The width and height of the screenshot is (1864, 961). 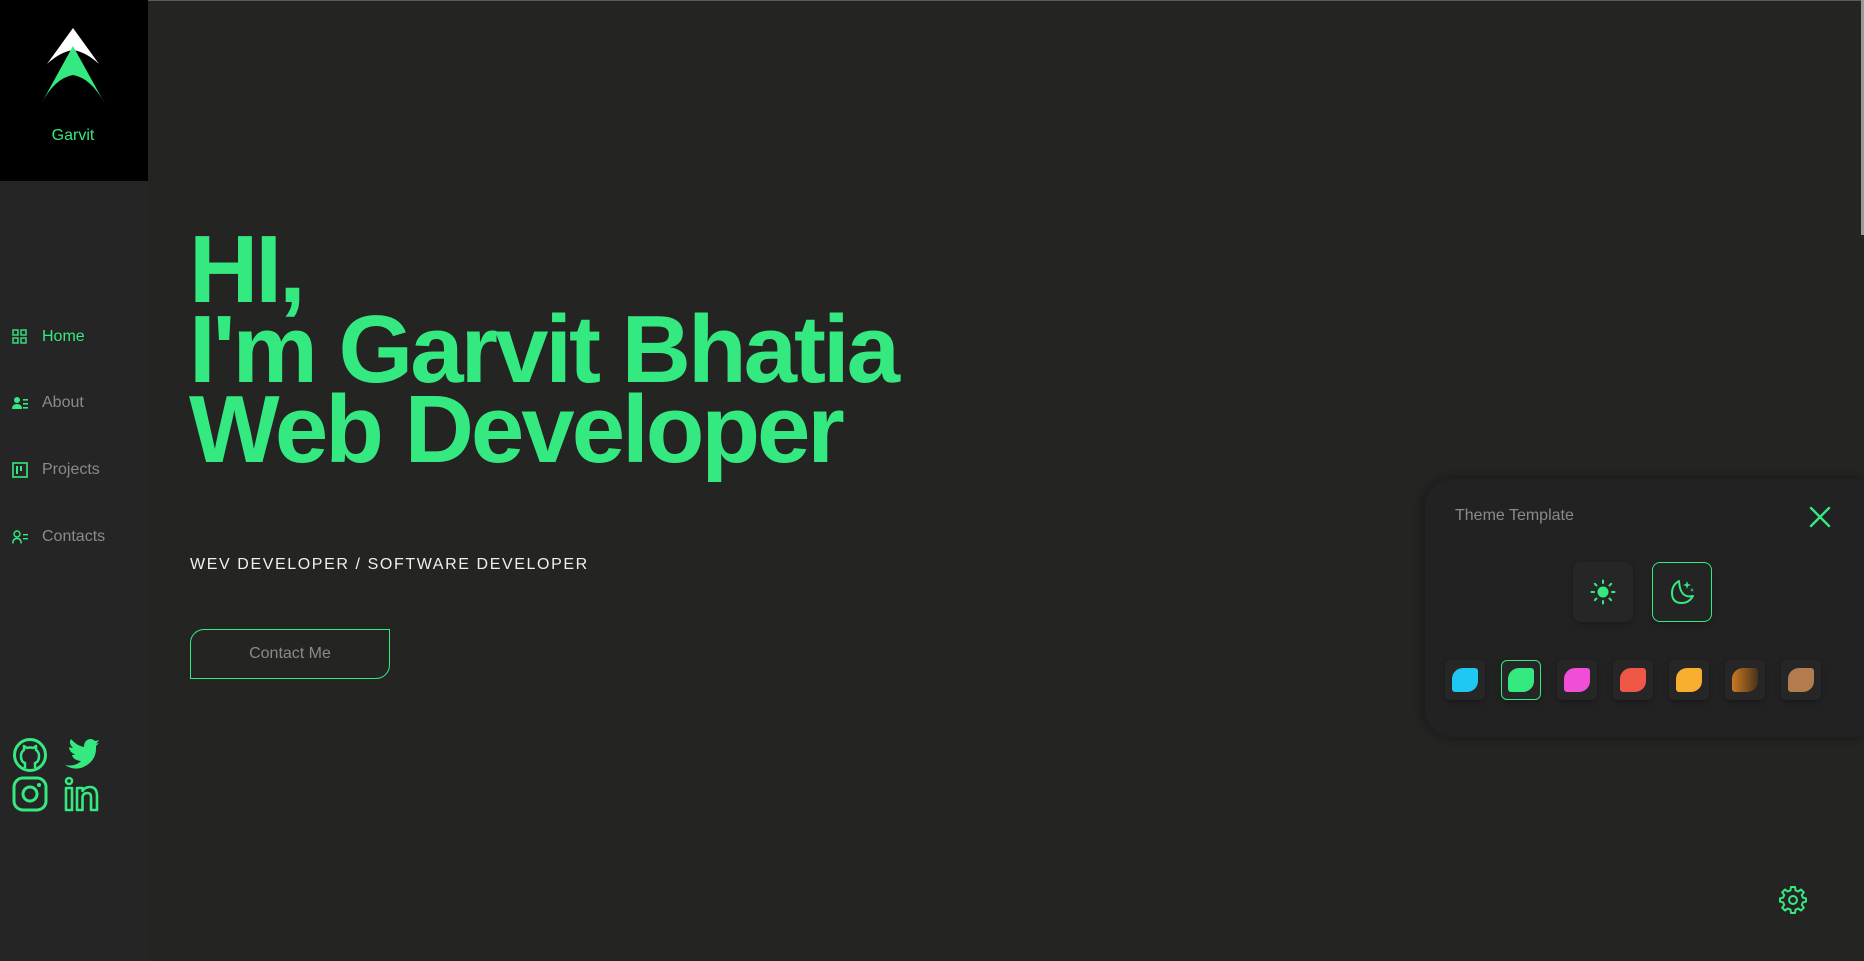 I want to click on nav-label-about: About, so click(x=63, y=402).